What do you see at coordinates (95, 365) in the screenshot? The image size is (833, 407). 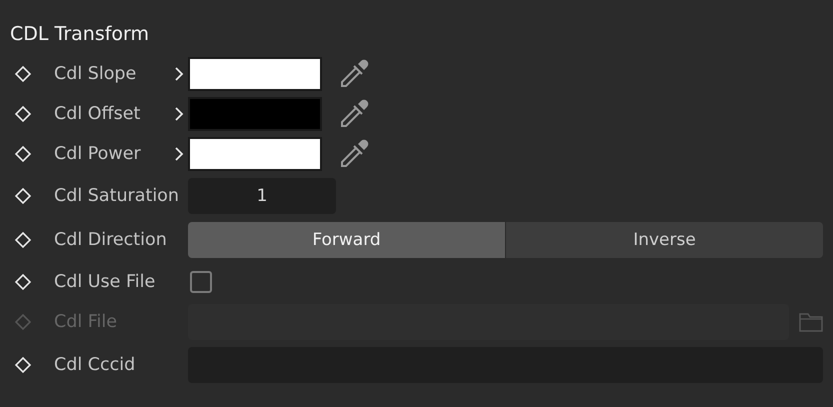 I see `param-label: Cdl Cccid` at bounding box center [95, 365].